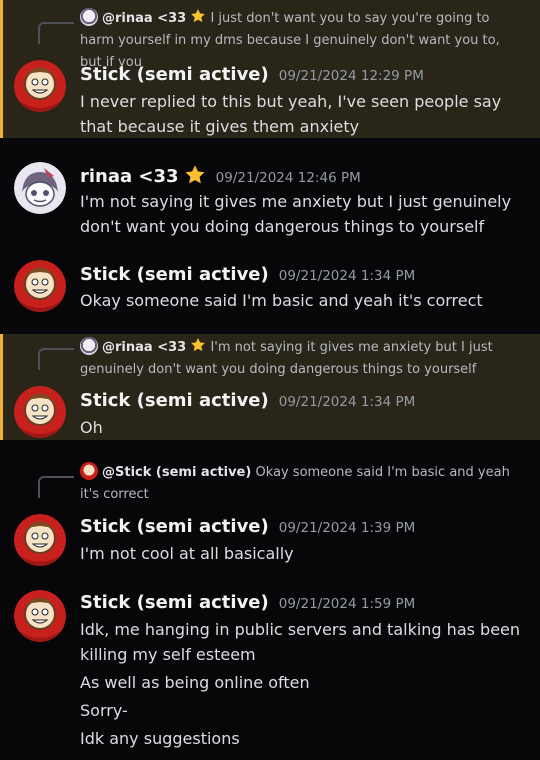 The width and height of the screenshot is (540, 760). I want to click on message-header: Stick (semi active) 09/21/2024 1:59 PM, so click(306, 602).